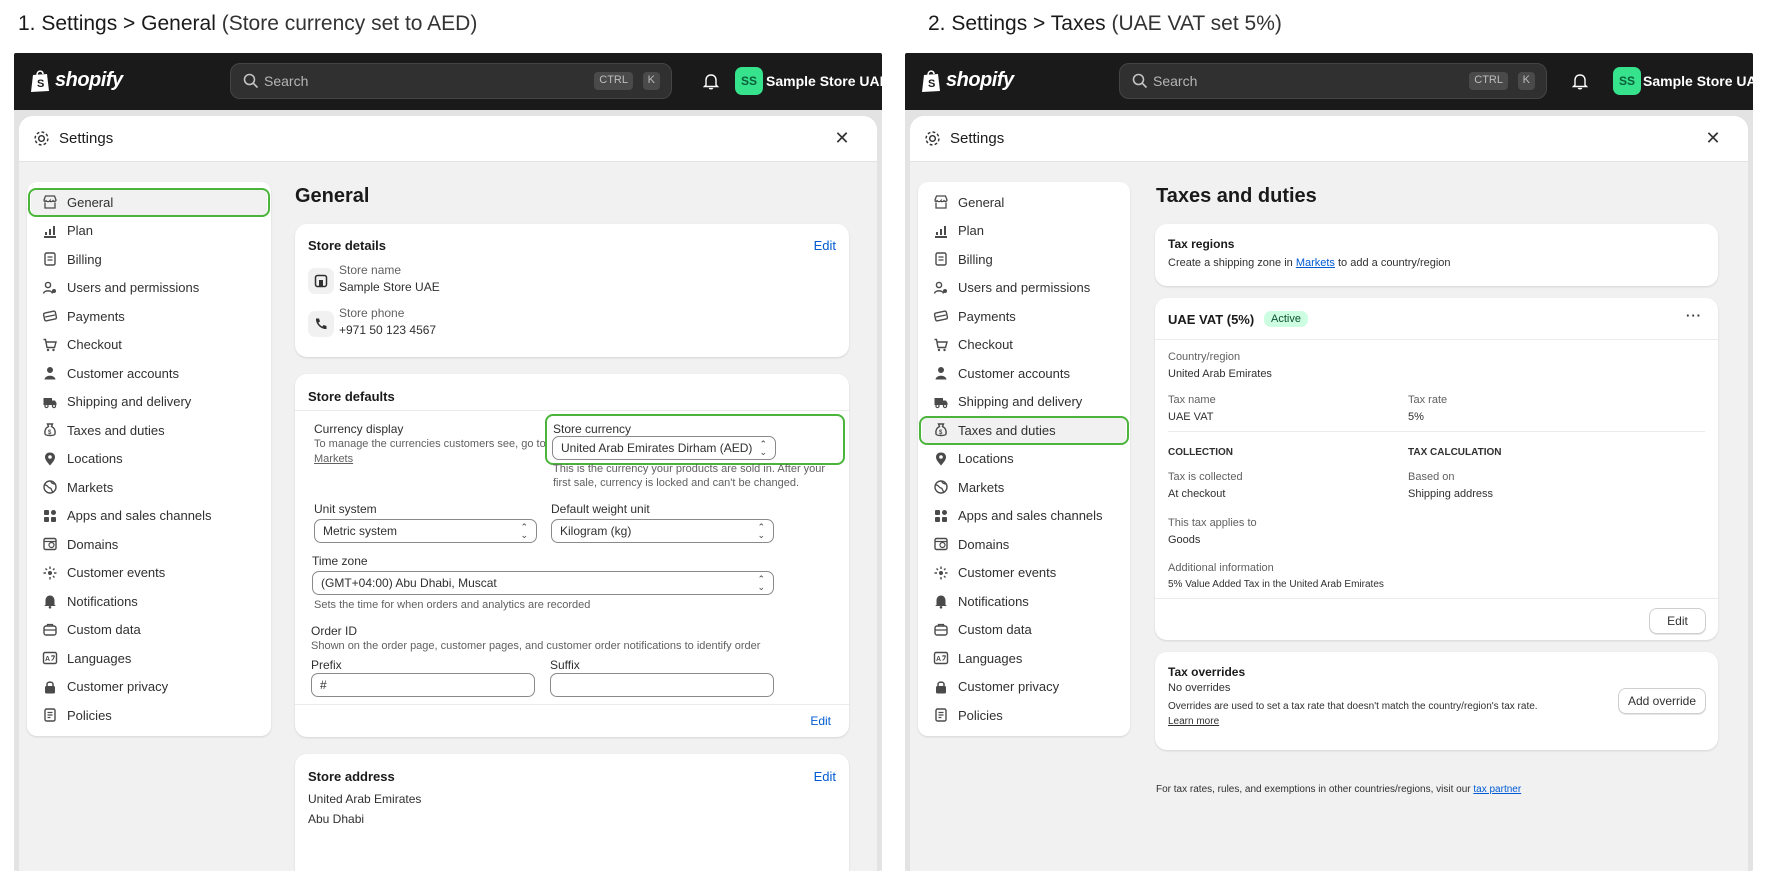 This screenshot has height=891, width=1766. Describe the element at coordinates (50, 573) in the screenshot. I see `events-icon` at that location.